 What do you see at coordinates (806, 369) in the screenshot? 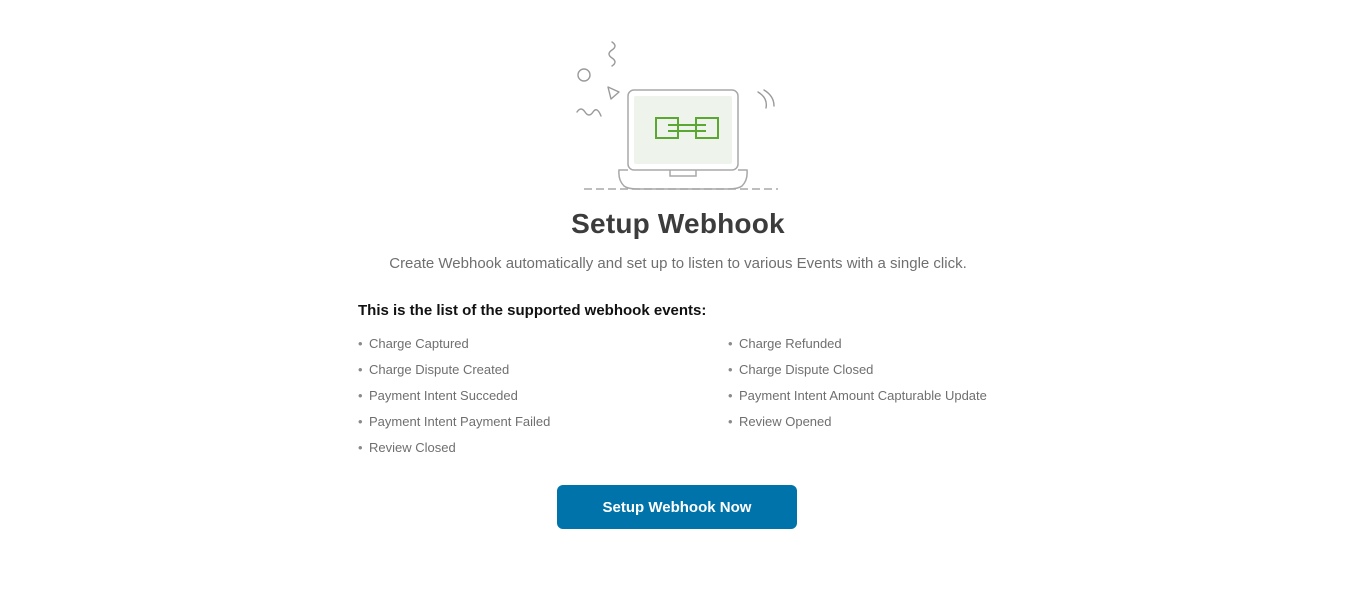
I see `event-label: Charge Dispute Closed` at bounding box center [806, 369].